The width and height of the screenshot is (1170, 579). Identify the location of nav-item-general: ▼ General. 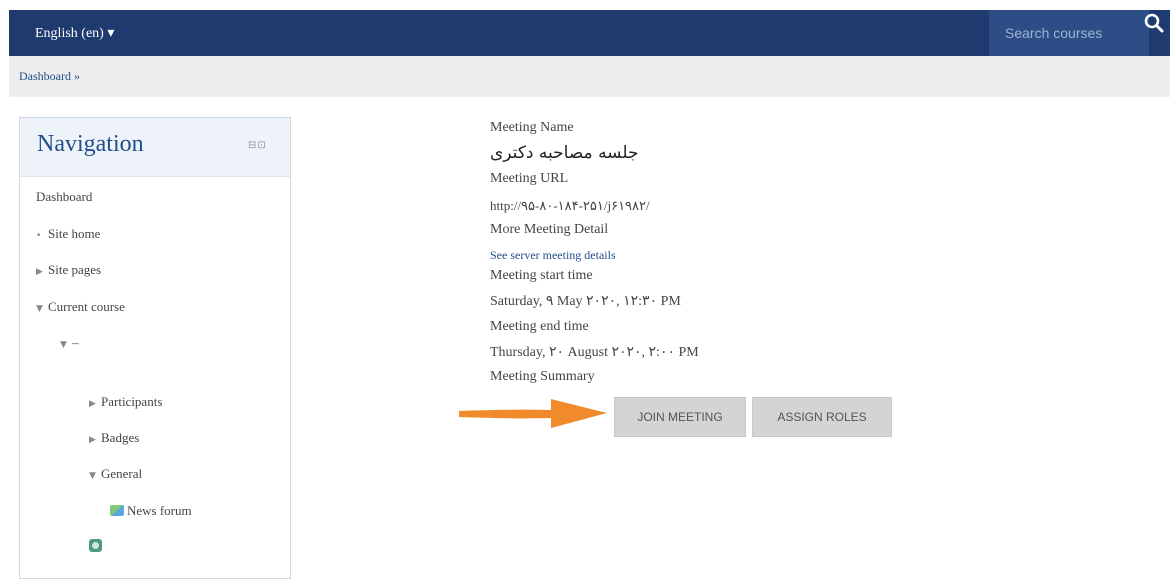
(115, 474).